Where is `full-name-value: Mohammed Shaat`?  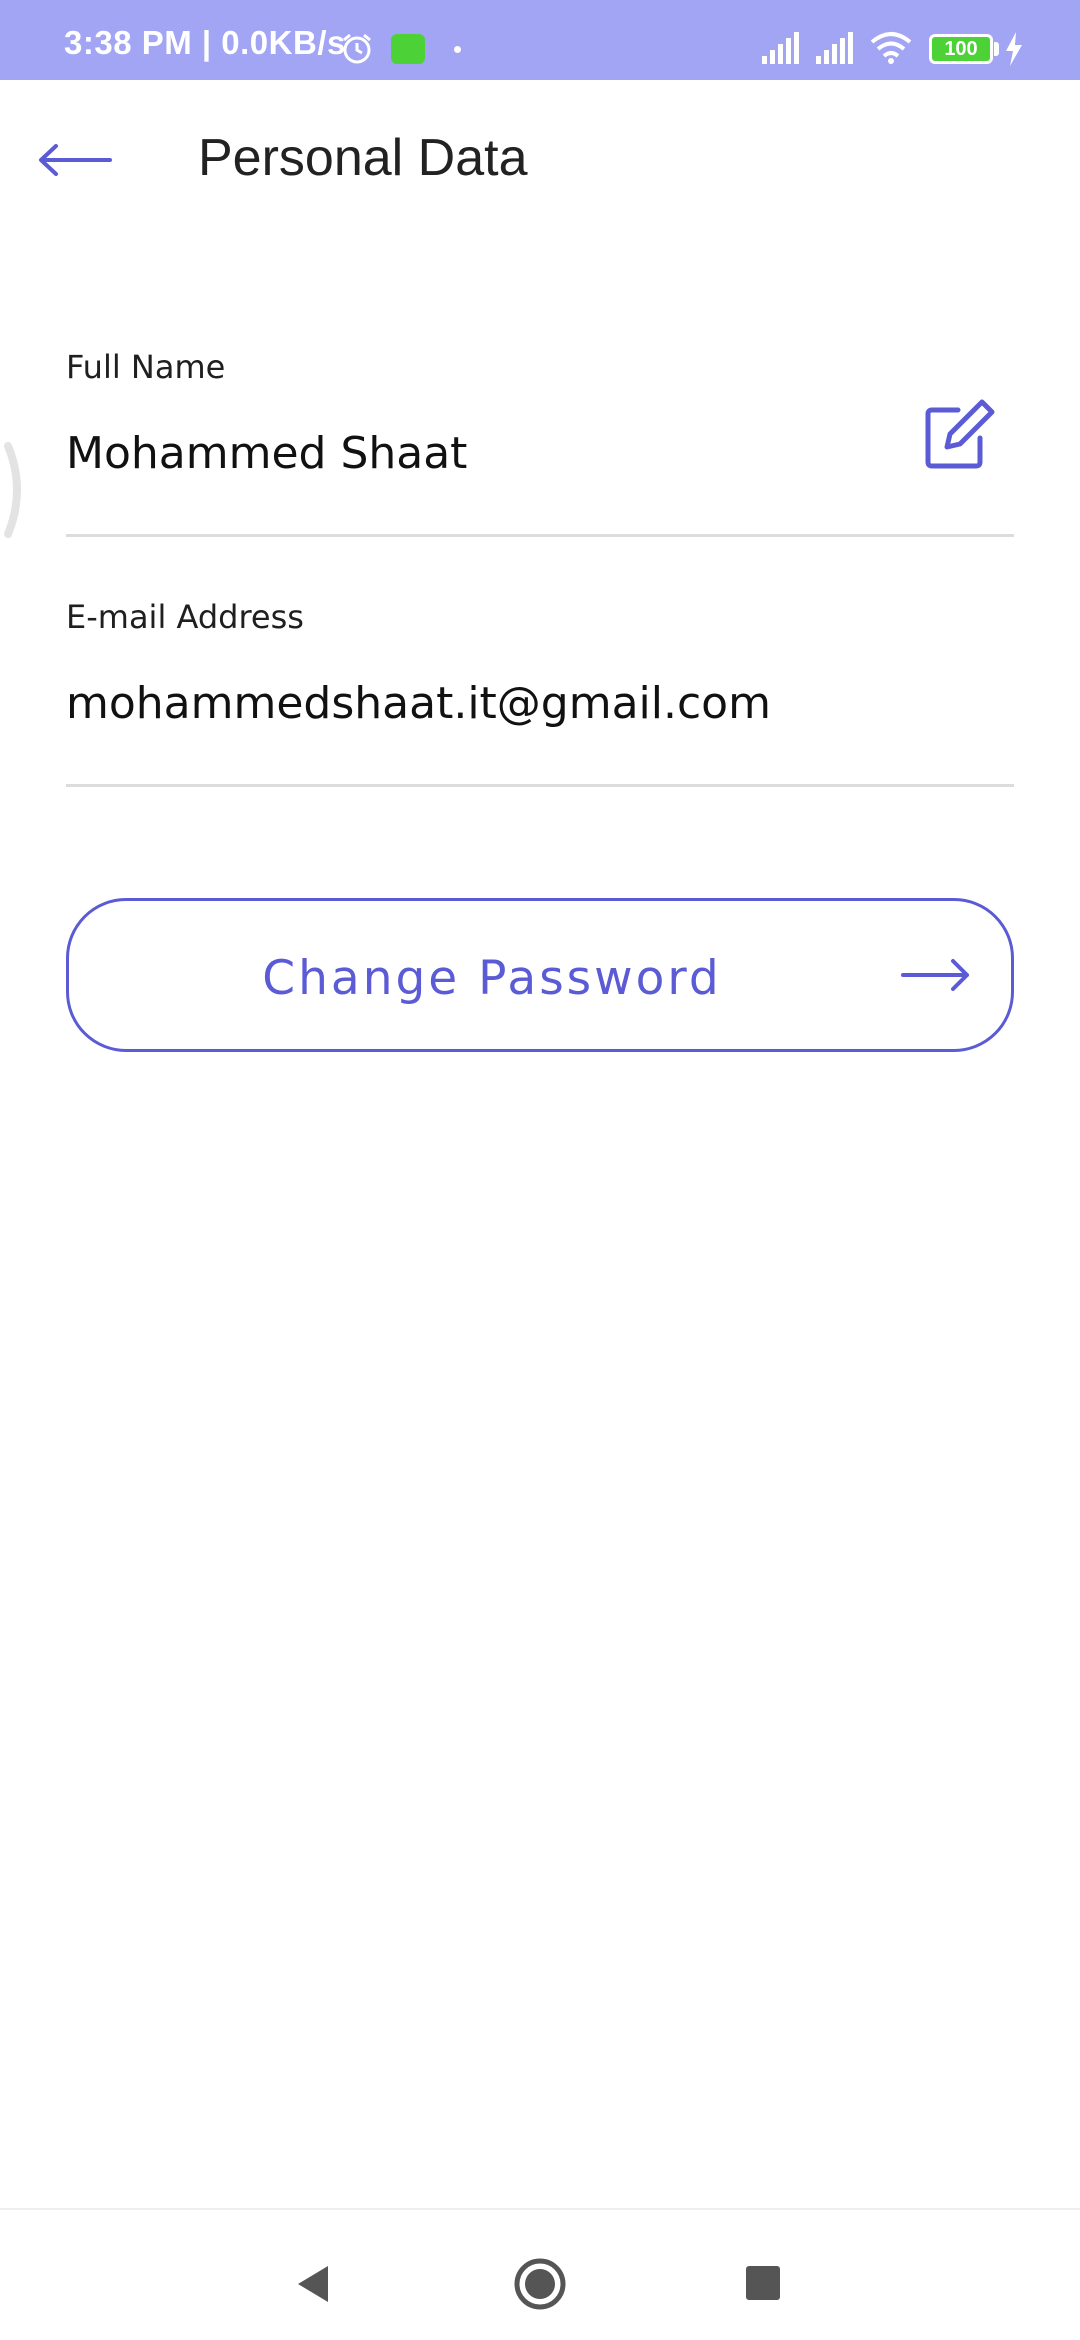
full-name-value: Mohammed Shaat is located at coordinates (267, 453).